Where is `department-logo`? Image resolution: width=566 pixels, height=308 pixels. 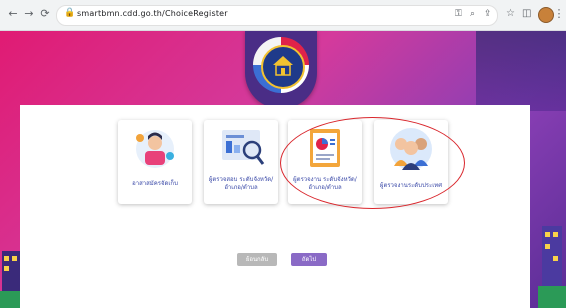 department-logo is located at coordinates (281, 70).